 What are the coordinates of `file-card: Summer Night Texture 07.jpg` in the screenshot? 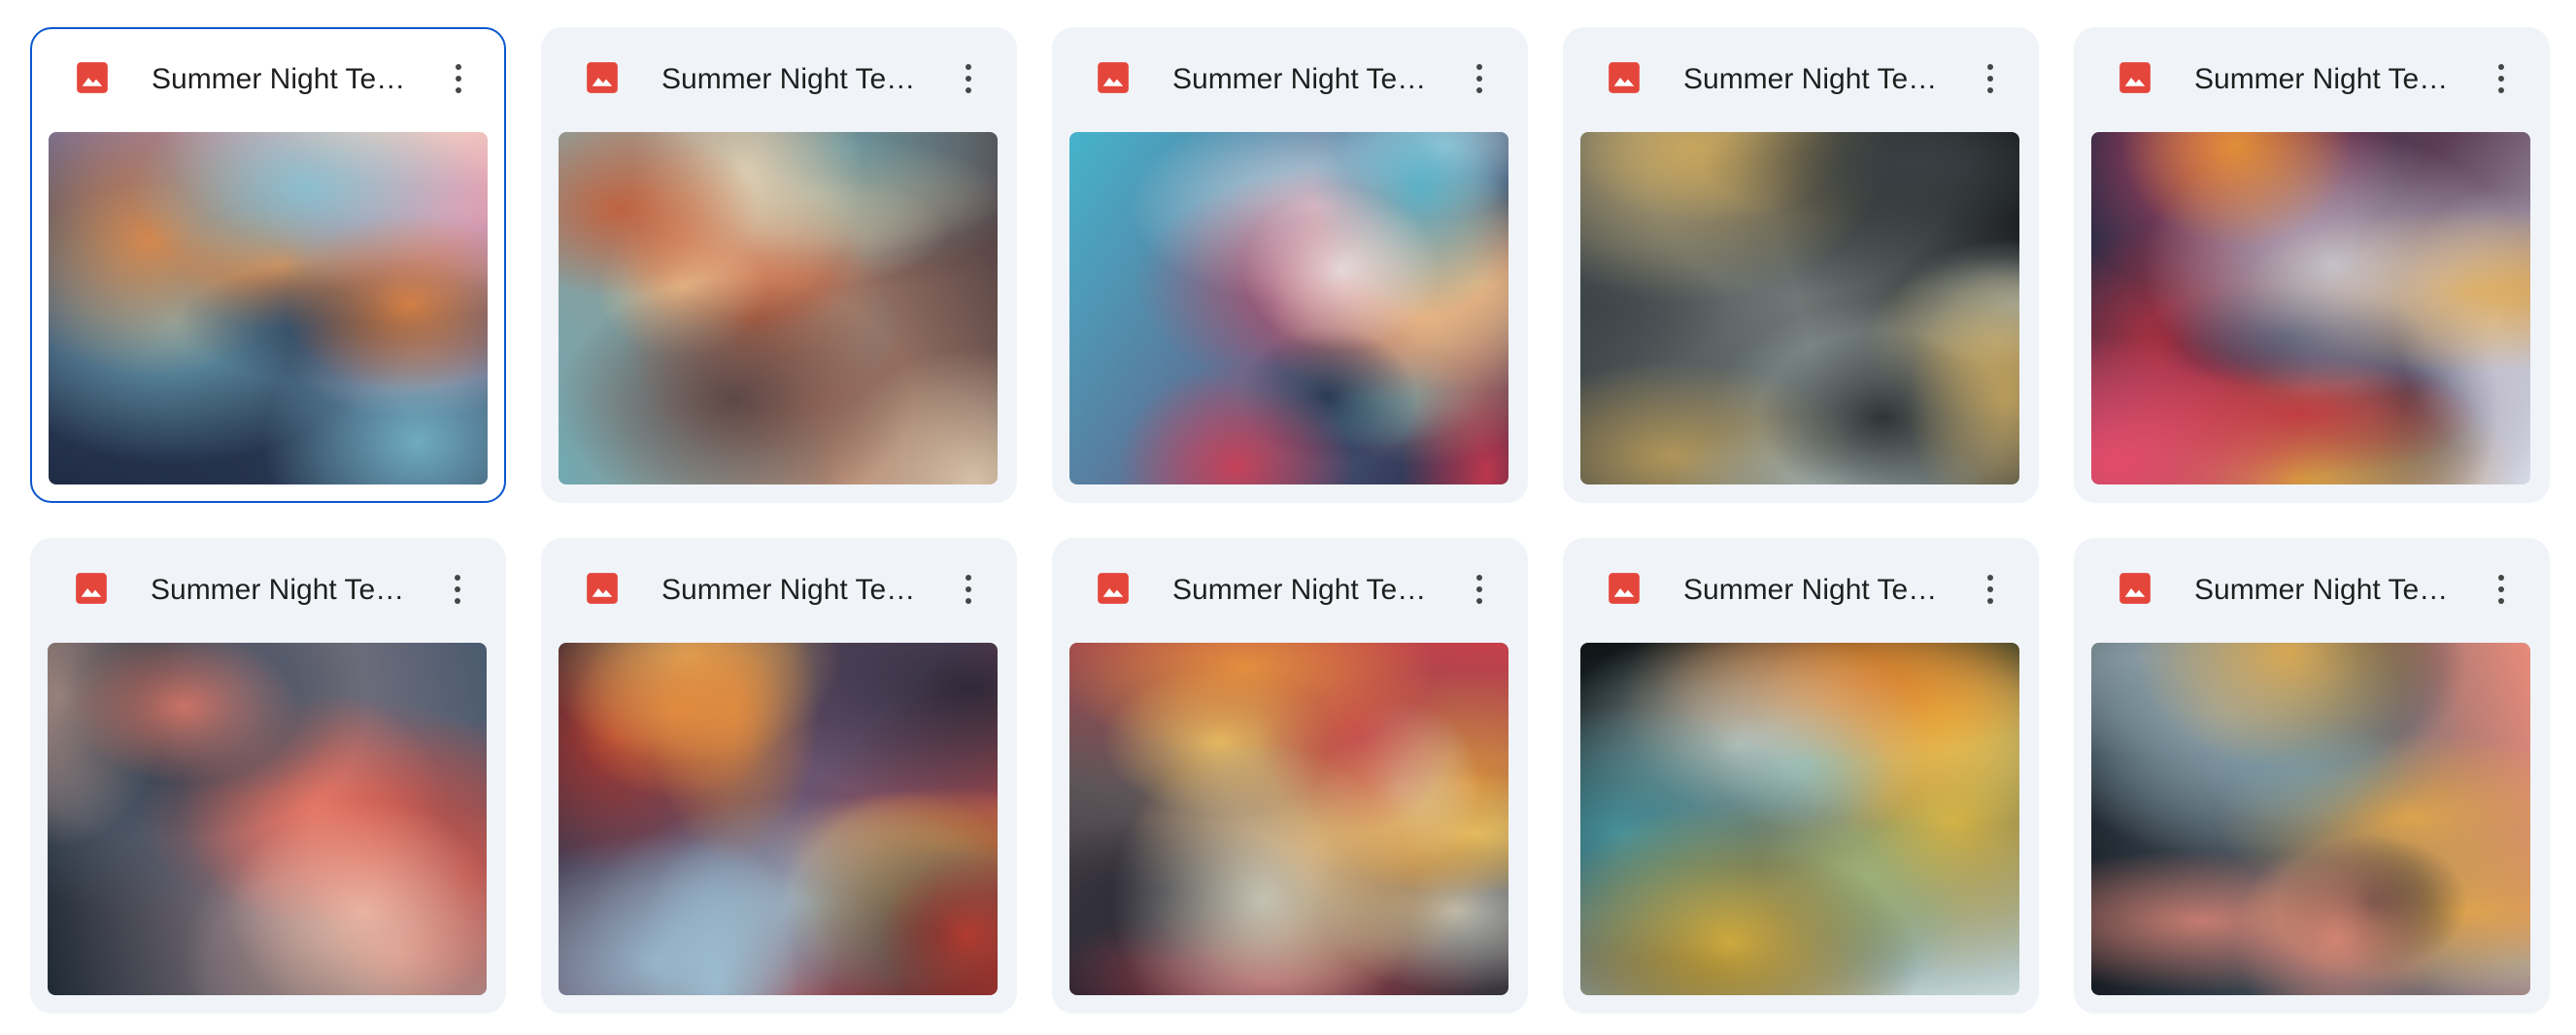 It's located at (779, 776).